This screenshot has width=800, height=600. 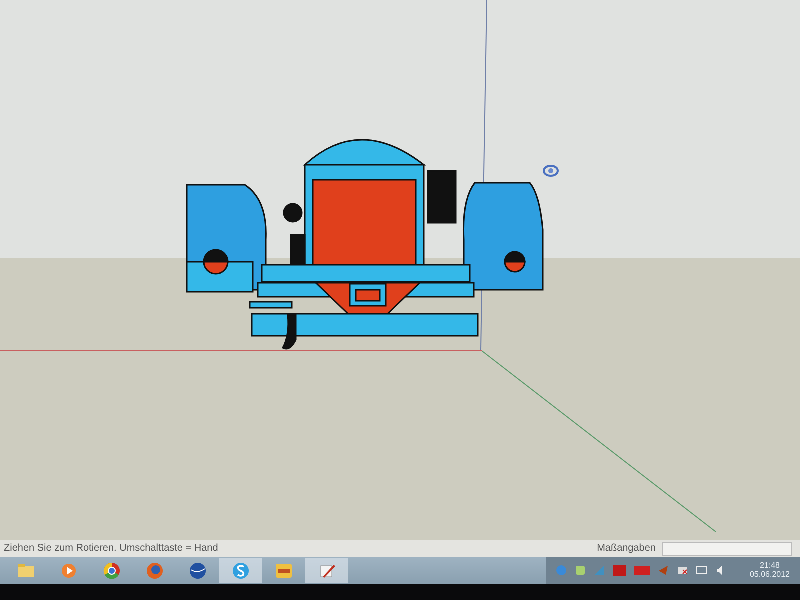 I want to click on clock: 21:48 05.06.2012, so click(x=770, y=571).